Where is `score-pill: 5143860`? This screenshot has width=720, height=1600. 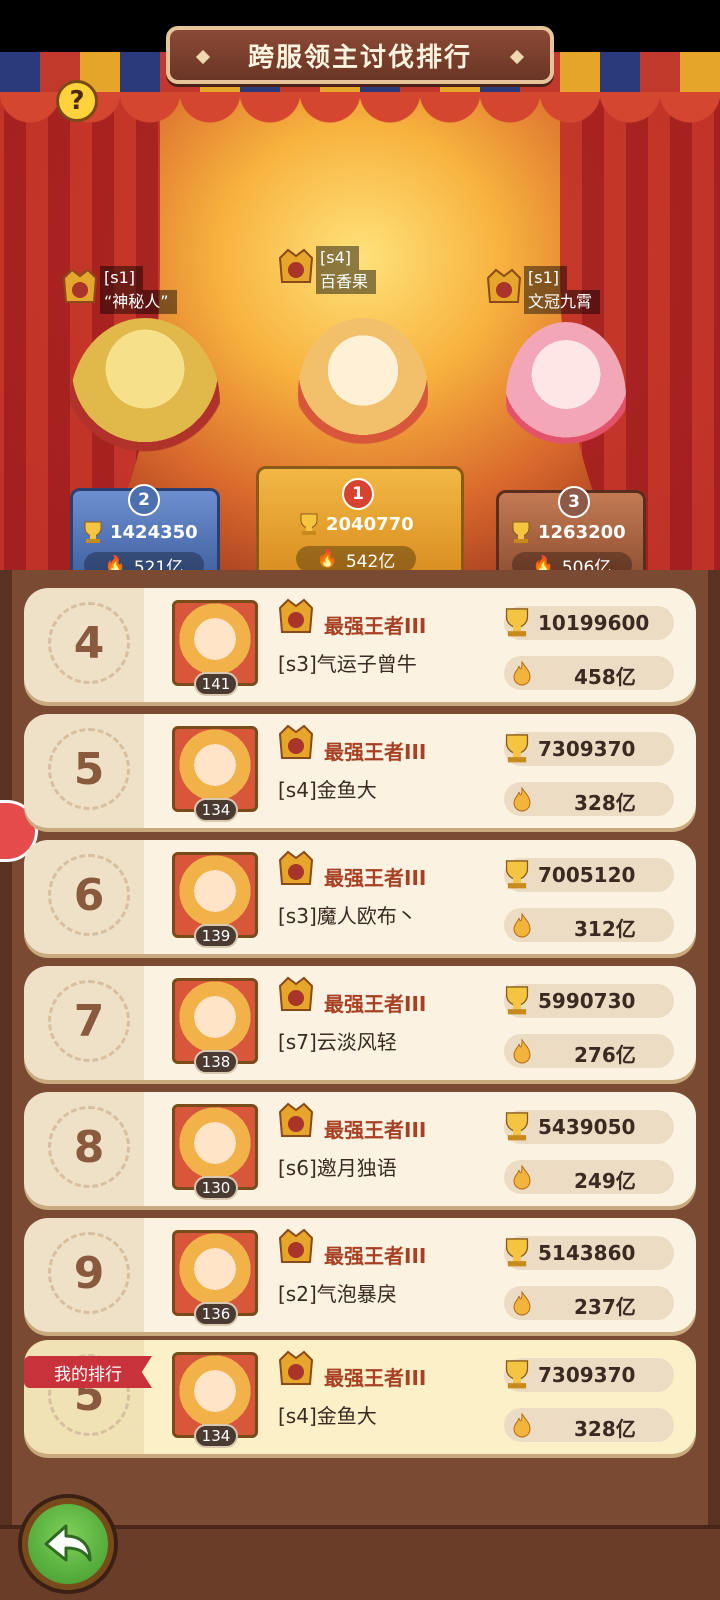 score-pill: 5143860 is located at coordinates (589, 1253).